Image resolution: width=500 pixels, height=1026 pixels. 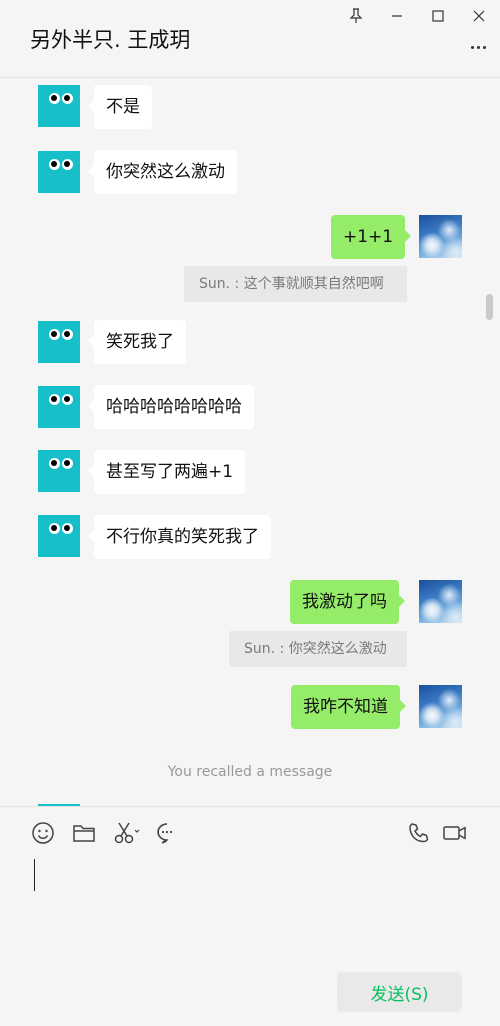 What do you see at coordinates (250, 832) in the screenshot?
I see `input-toolbar` at bounding box center [250, 832].